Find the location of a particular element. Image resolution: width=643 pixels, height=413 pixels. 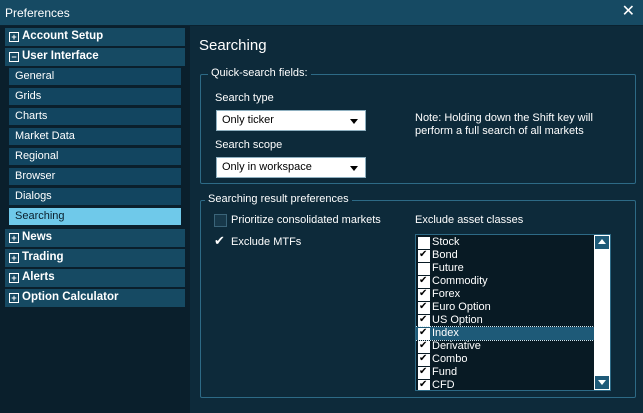

list-item: US Option is located at coordinates (505, 320).